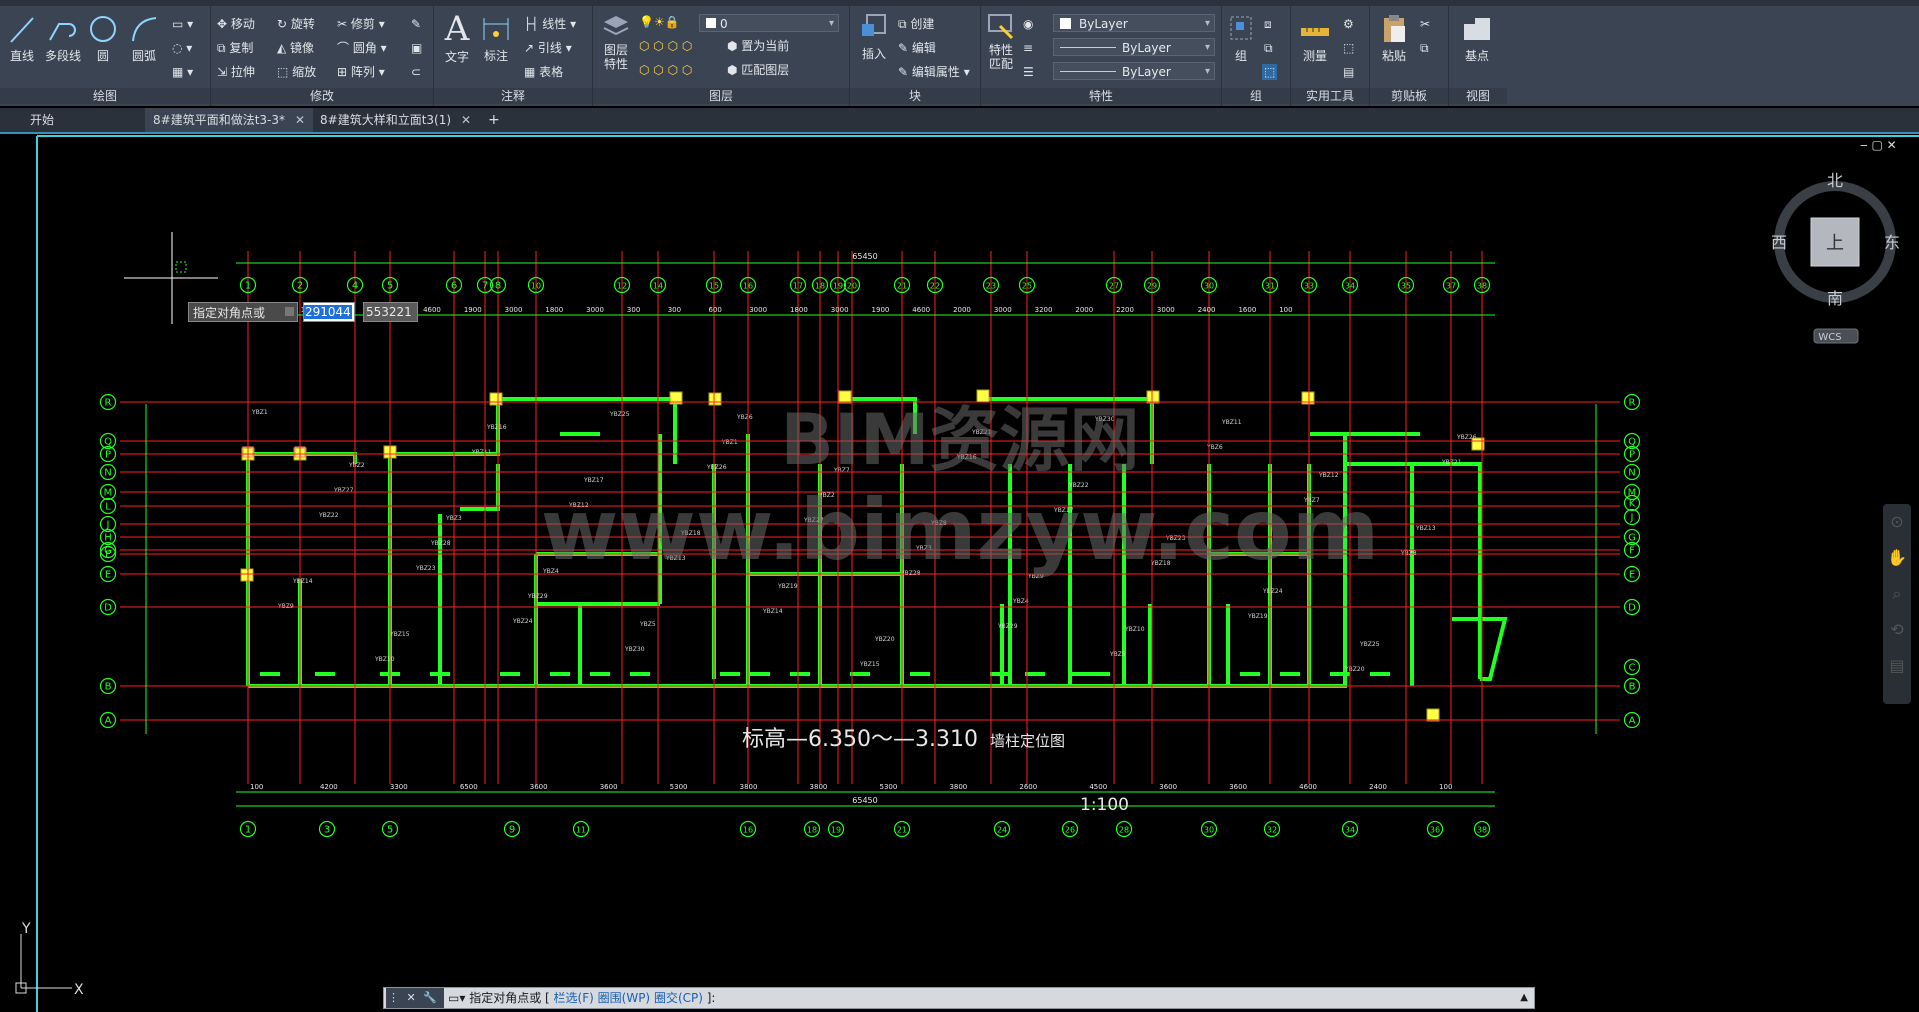  Describe the element at coordinates (1892, 242) in the screenshot. I see `viewcube-east: 东` at that location.